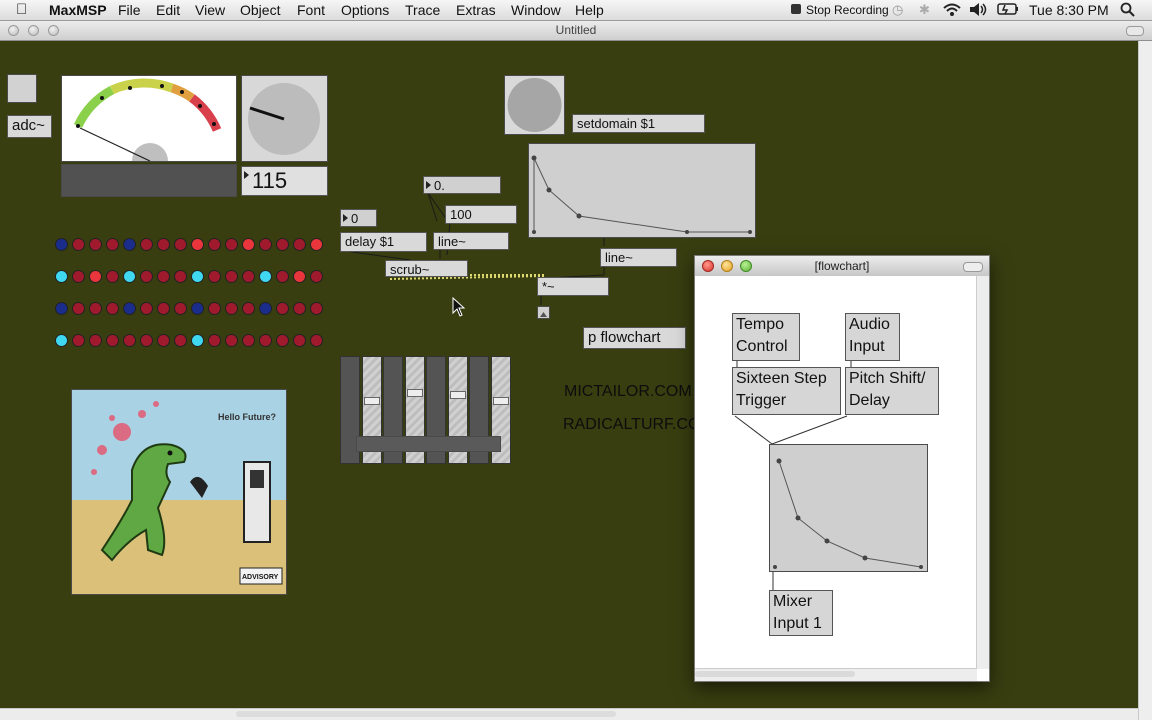 This screenshot has height=720, width=1152. Describe the element at coordinates (168, 10) in the screenshot. I see `menu-edit: Edit` at that location.